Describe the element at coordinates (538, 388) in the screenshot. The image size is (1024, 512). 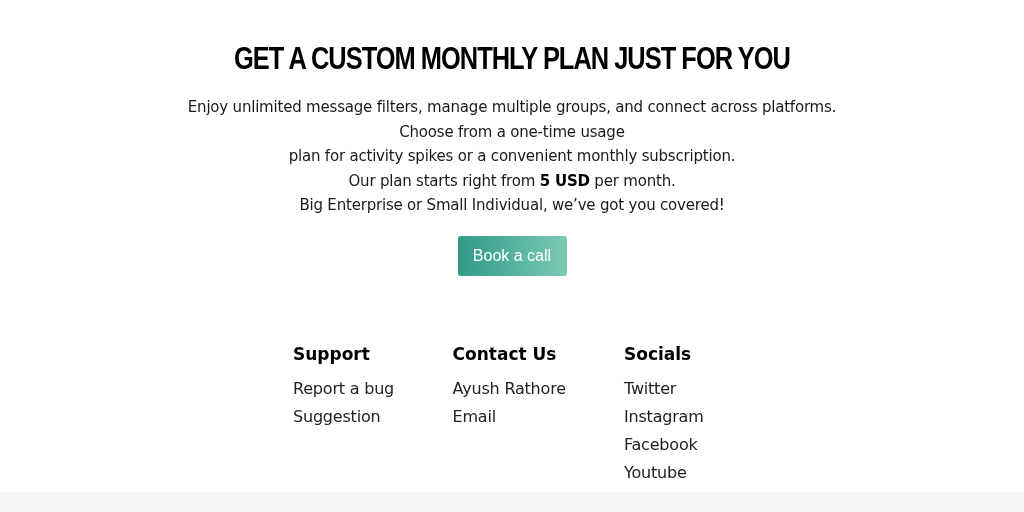
I see `footer-link: Ayush Rathore` at that location.